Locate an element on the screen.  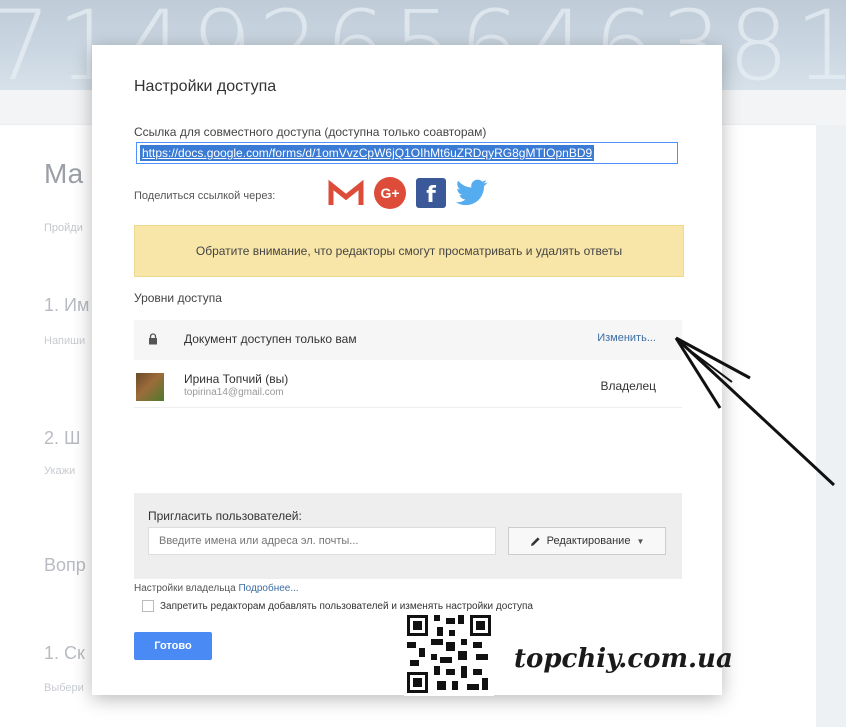
form-title: Ма is located at coordinates (64, 173).